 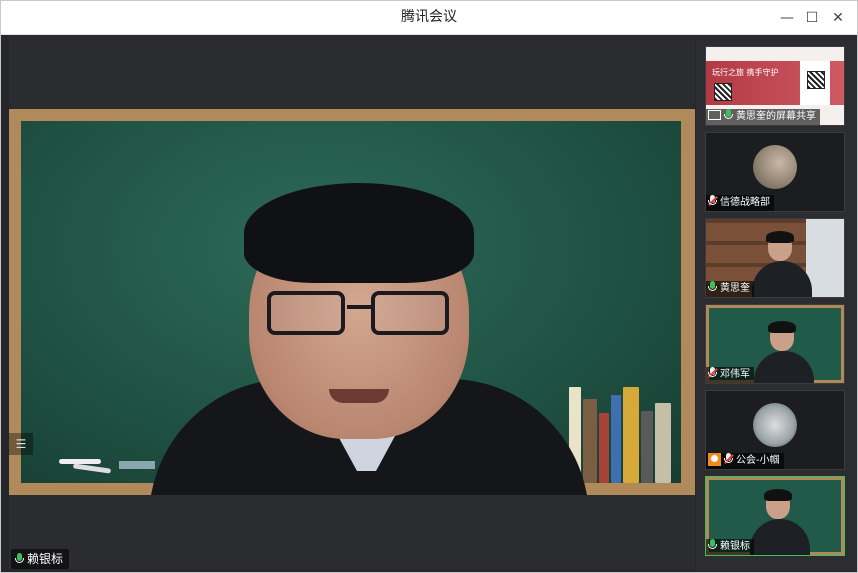 I want to click on participant-tile-avatar: 信德战略部, so click(x=775, y=172).